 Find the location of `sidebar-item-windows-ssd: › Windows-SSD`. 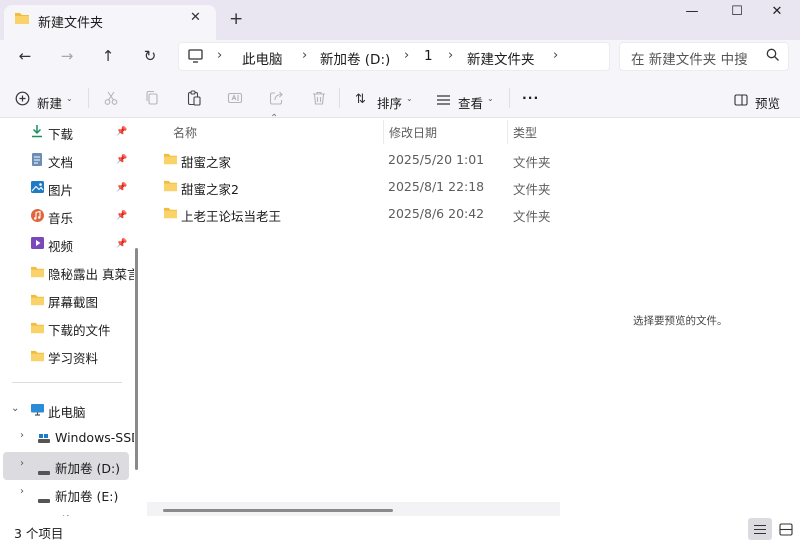

sidebar-item-windows-ssd: › Windows-SSD is located at coordinates (67, 438).